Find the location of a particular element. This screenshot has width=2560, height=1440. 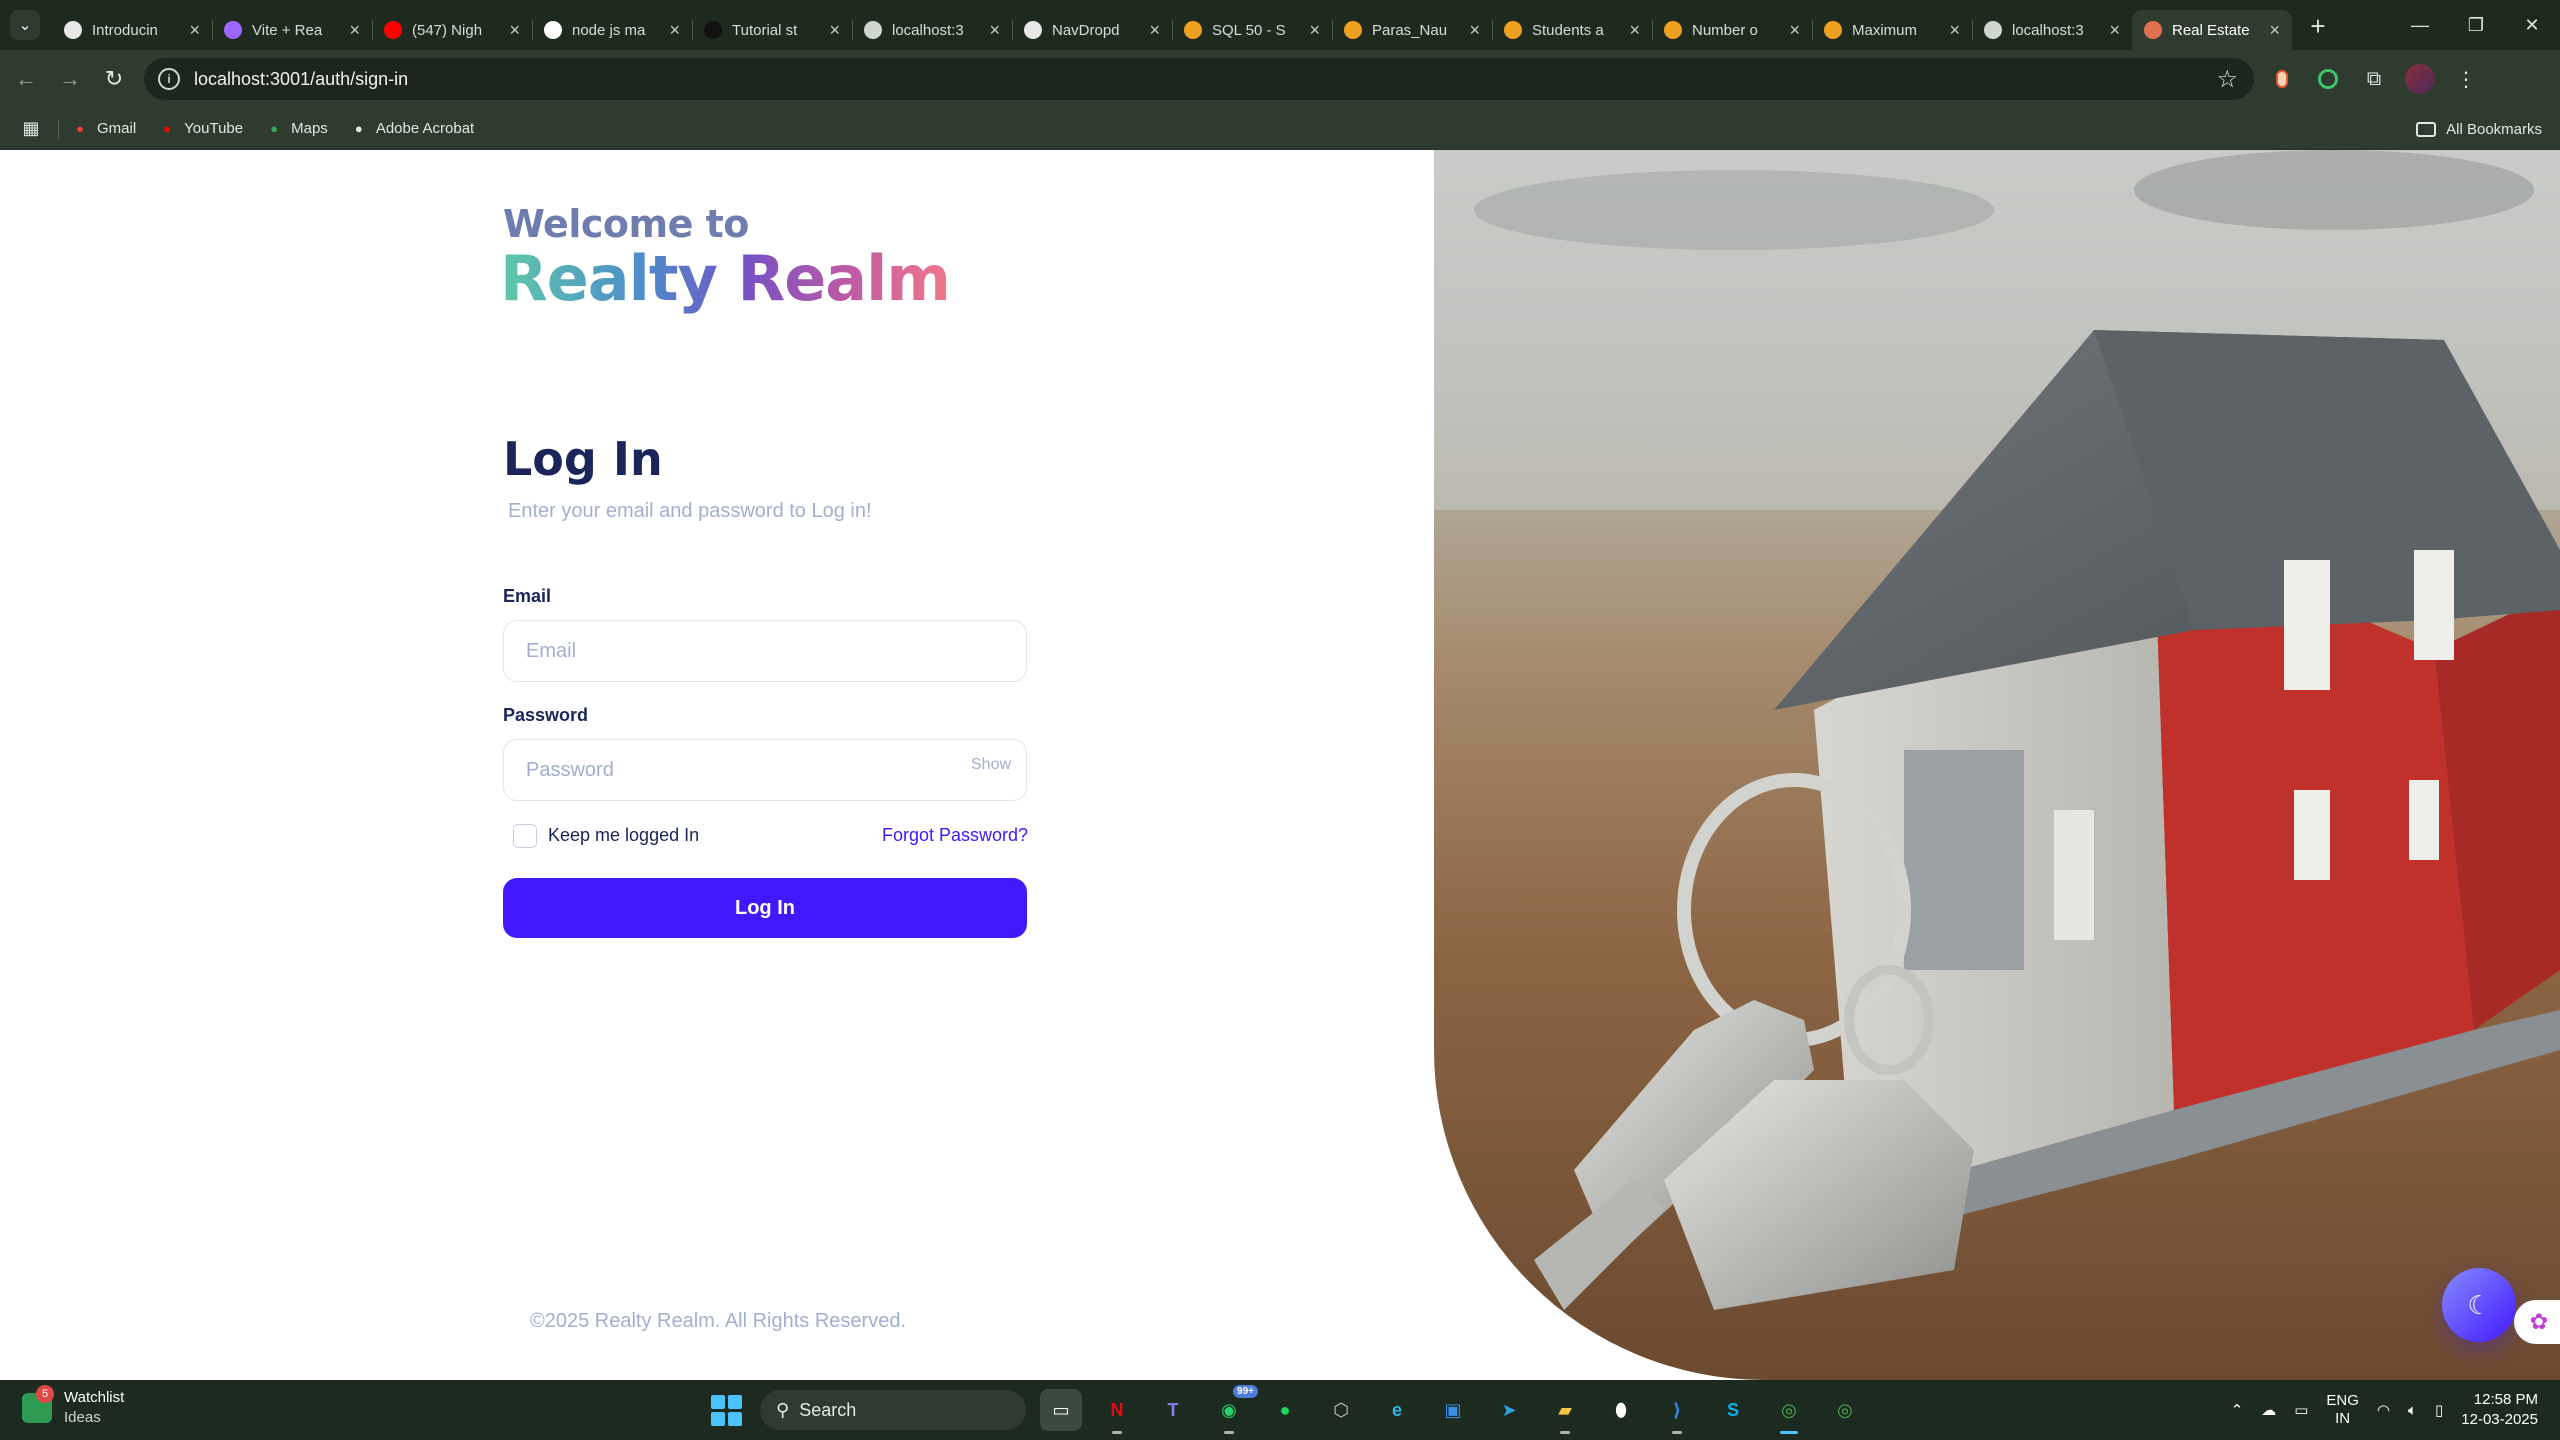

new-tab-button: + is located at coordinates (2318, 26).